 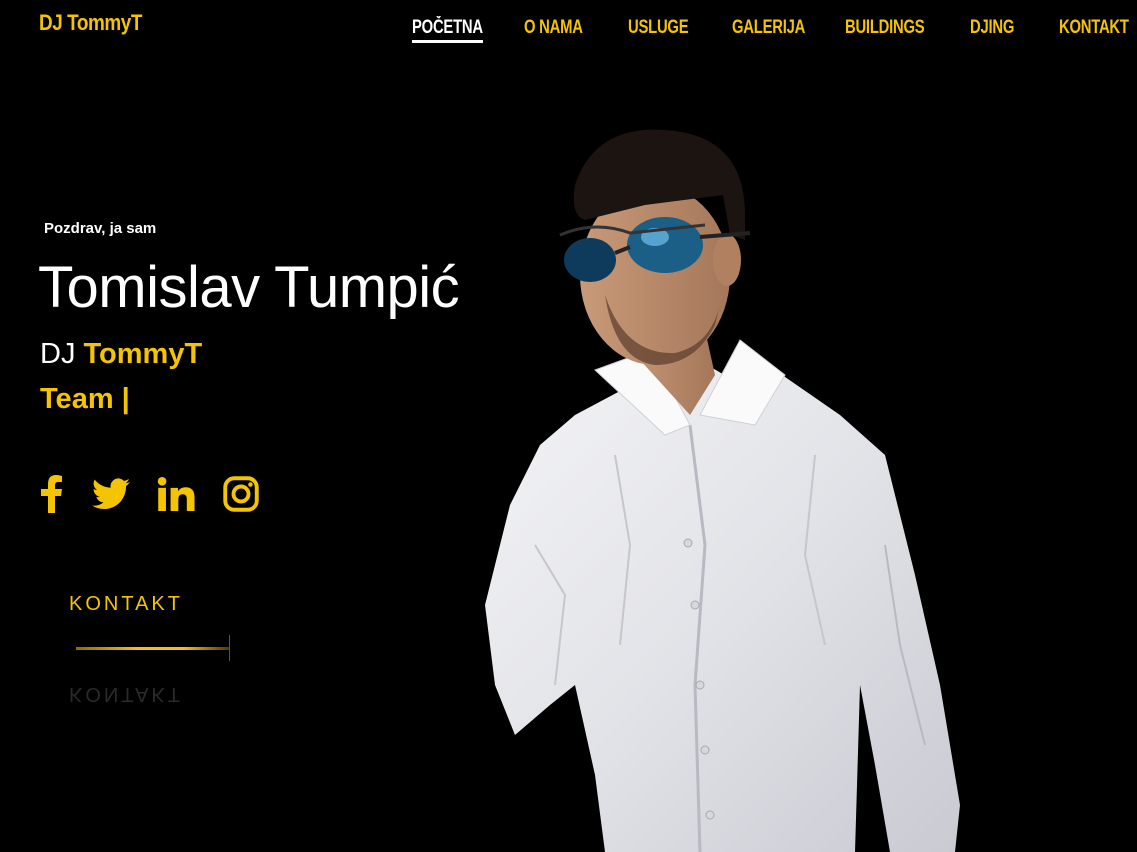 What do you see at coordinates (126, 694) in the screenshot?
I see `contact-button-reflection: KONTAKT` at bounding box center [126, 694].